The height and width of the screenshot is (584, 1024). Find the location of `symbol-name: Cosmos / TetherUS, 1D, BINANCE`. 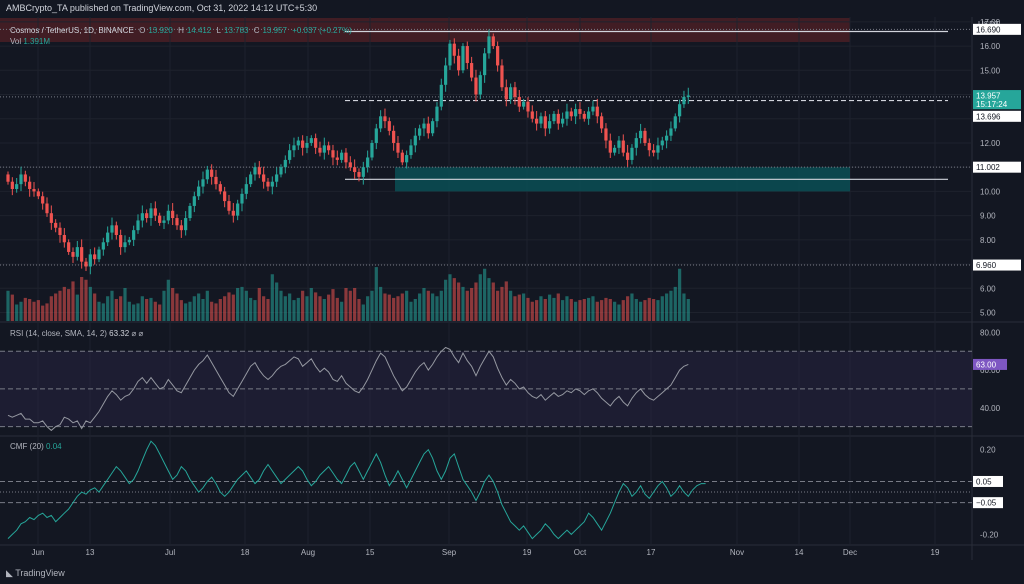

symbol-name: Cosmos / TetherUS, 1D, BINANCE is located at coordinates (72, 30).